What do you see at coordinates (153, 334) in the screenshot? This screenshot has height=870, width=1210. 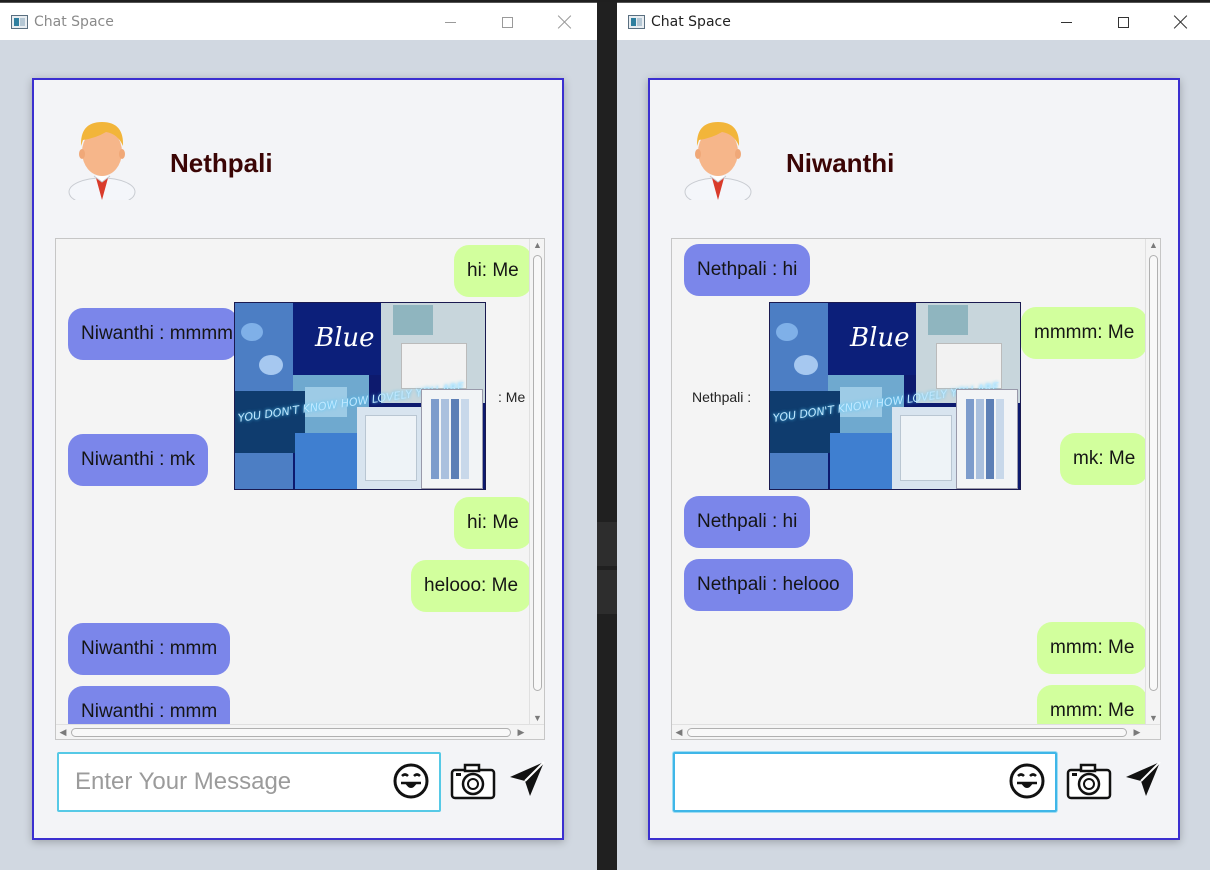 I see `message-bubble-theirs: Niwanthi : mmmm` at bounding box center [153, 334].